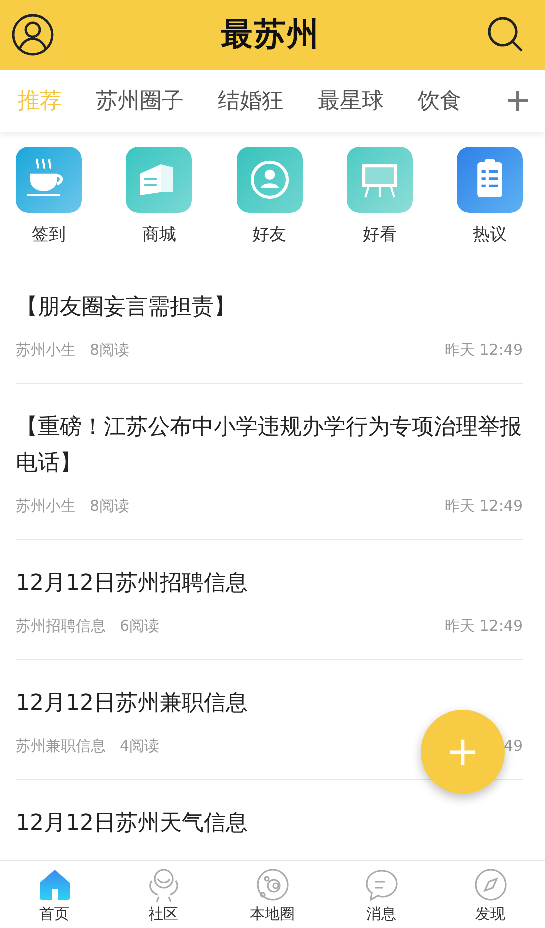 Image resolution: width=545 pixels, height=928 pixels. What do you see at coordinates (269, 234) in the screenshot?
I see `shortcut-label: 好友` at bounding box center [269, 234].